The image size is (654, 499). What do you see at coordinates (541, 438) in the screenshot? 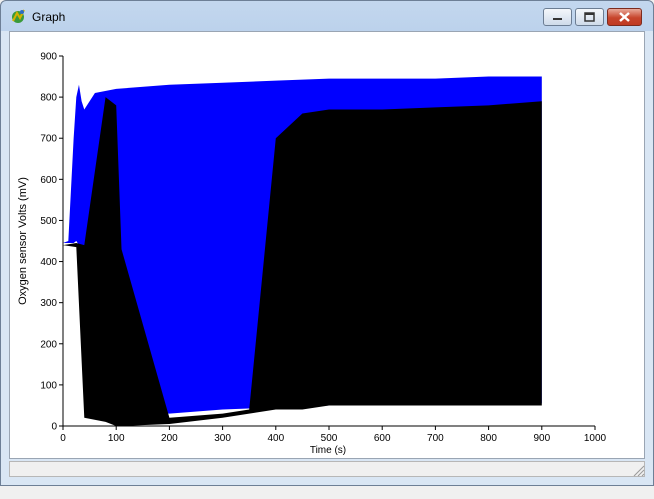
I see `x-tick-label: 900` at bounding box center [541, 438].